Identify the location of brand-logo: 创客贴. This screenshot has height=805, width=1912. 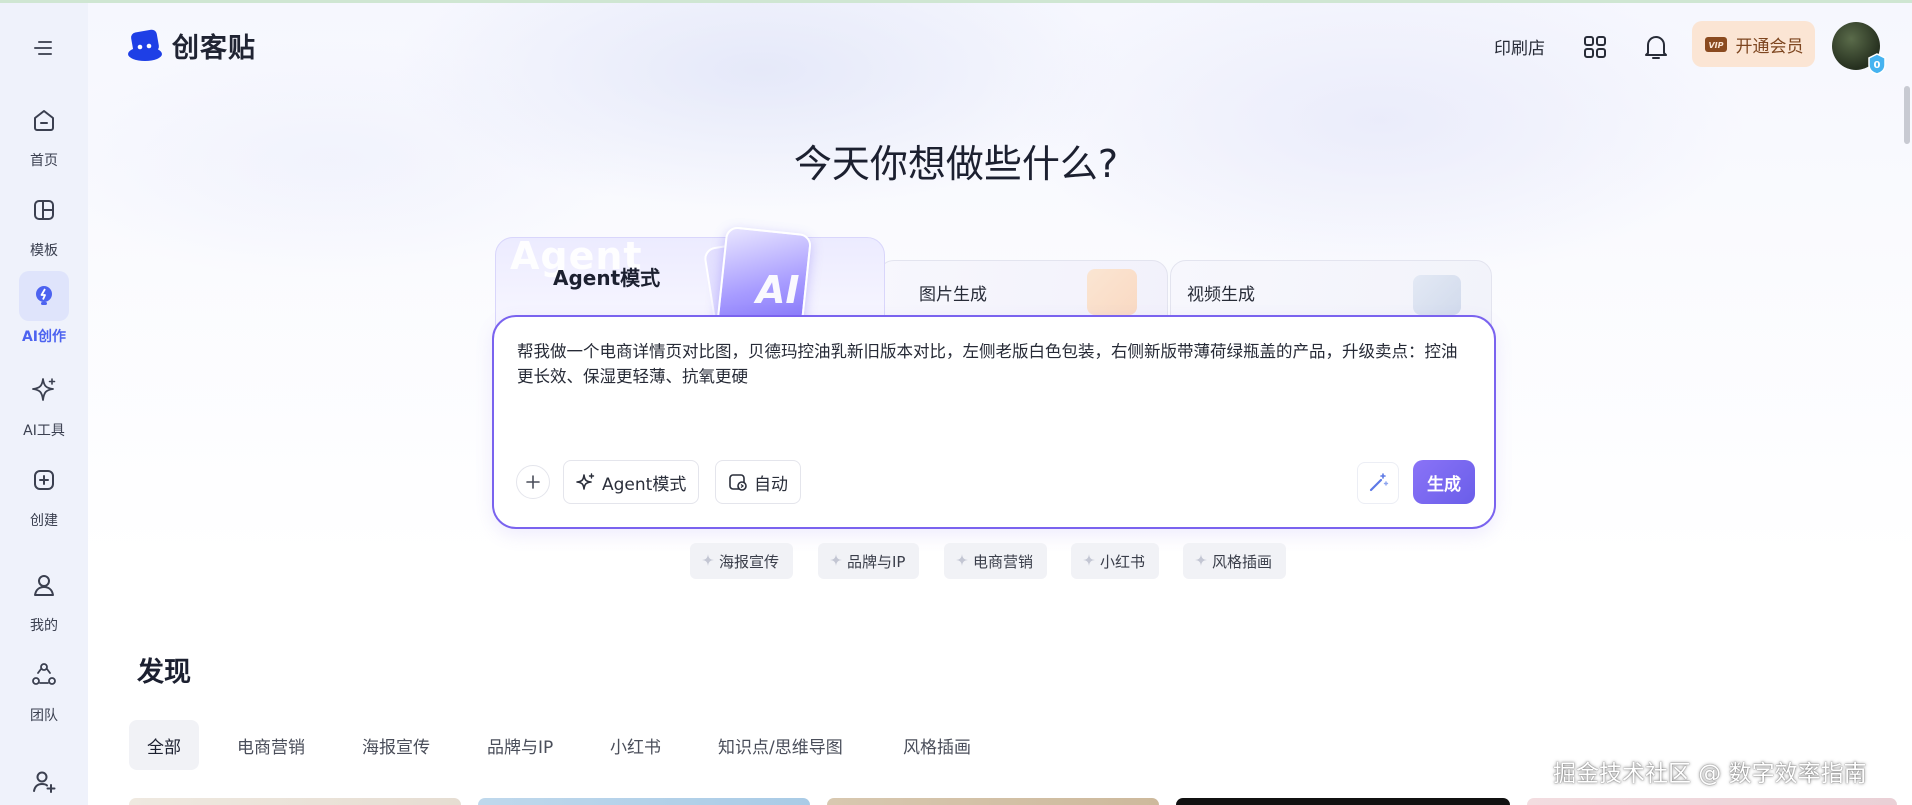
(191, 45).